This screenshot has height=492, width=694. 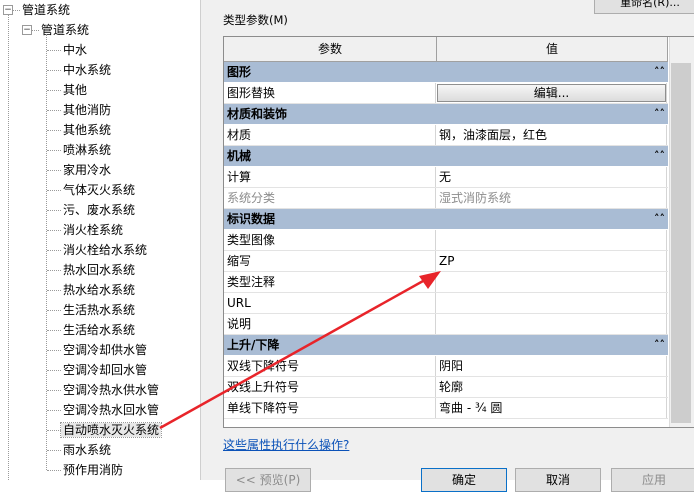 I want to click on param-value: 弯曲 - ¾ 圆, so click(x=552, y=408).